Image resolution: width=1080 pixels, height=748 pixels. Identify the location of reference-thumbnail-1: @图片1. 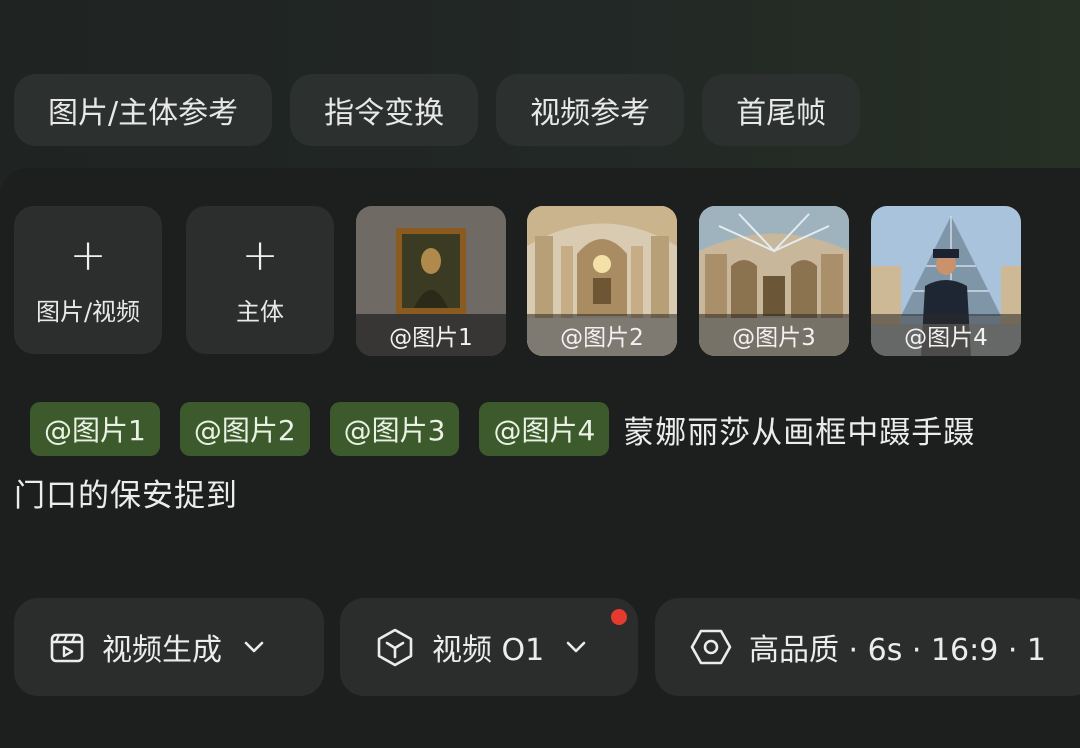
(431, 281).